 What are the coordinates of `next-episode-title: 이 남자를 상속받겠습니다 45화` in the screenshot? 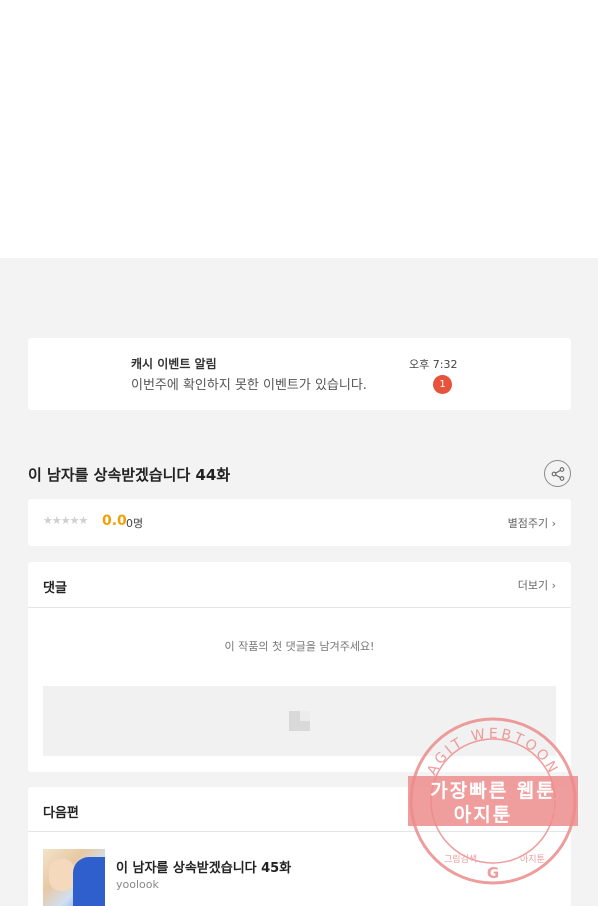 It's located at (203, 866).